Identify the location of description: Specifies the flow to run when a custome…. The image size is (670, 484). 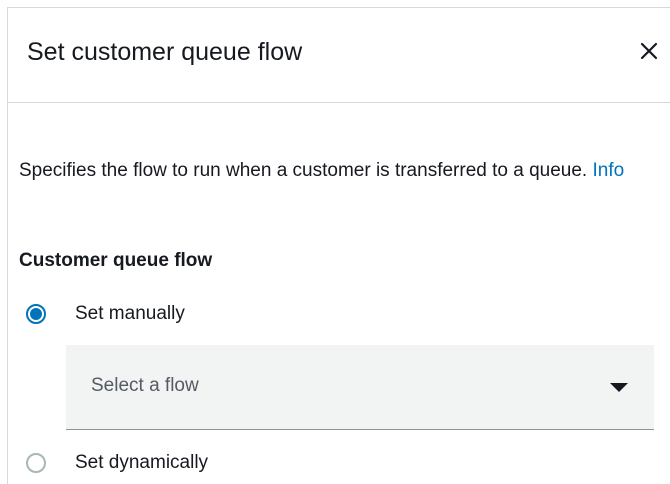
(329, 171).